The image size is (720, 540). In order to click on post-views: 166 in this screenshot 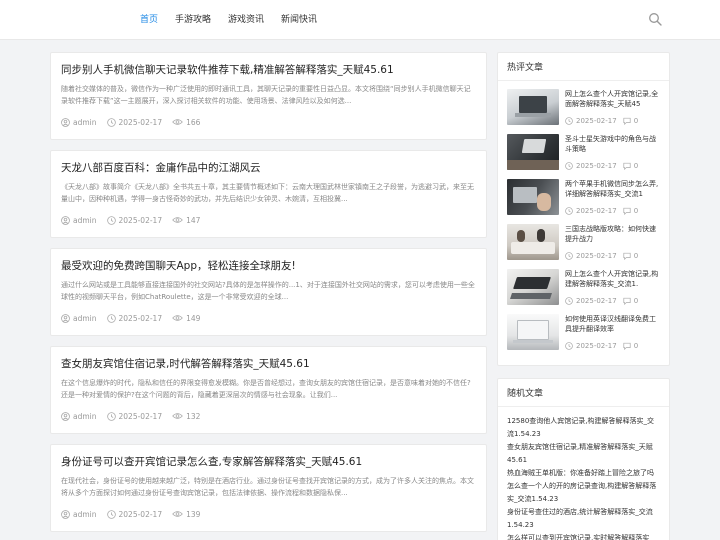, I will do `click(186, 122)`.